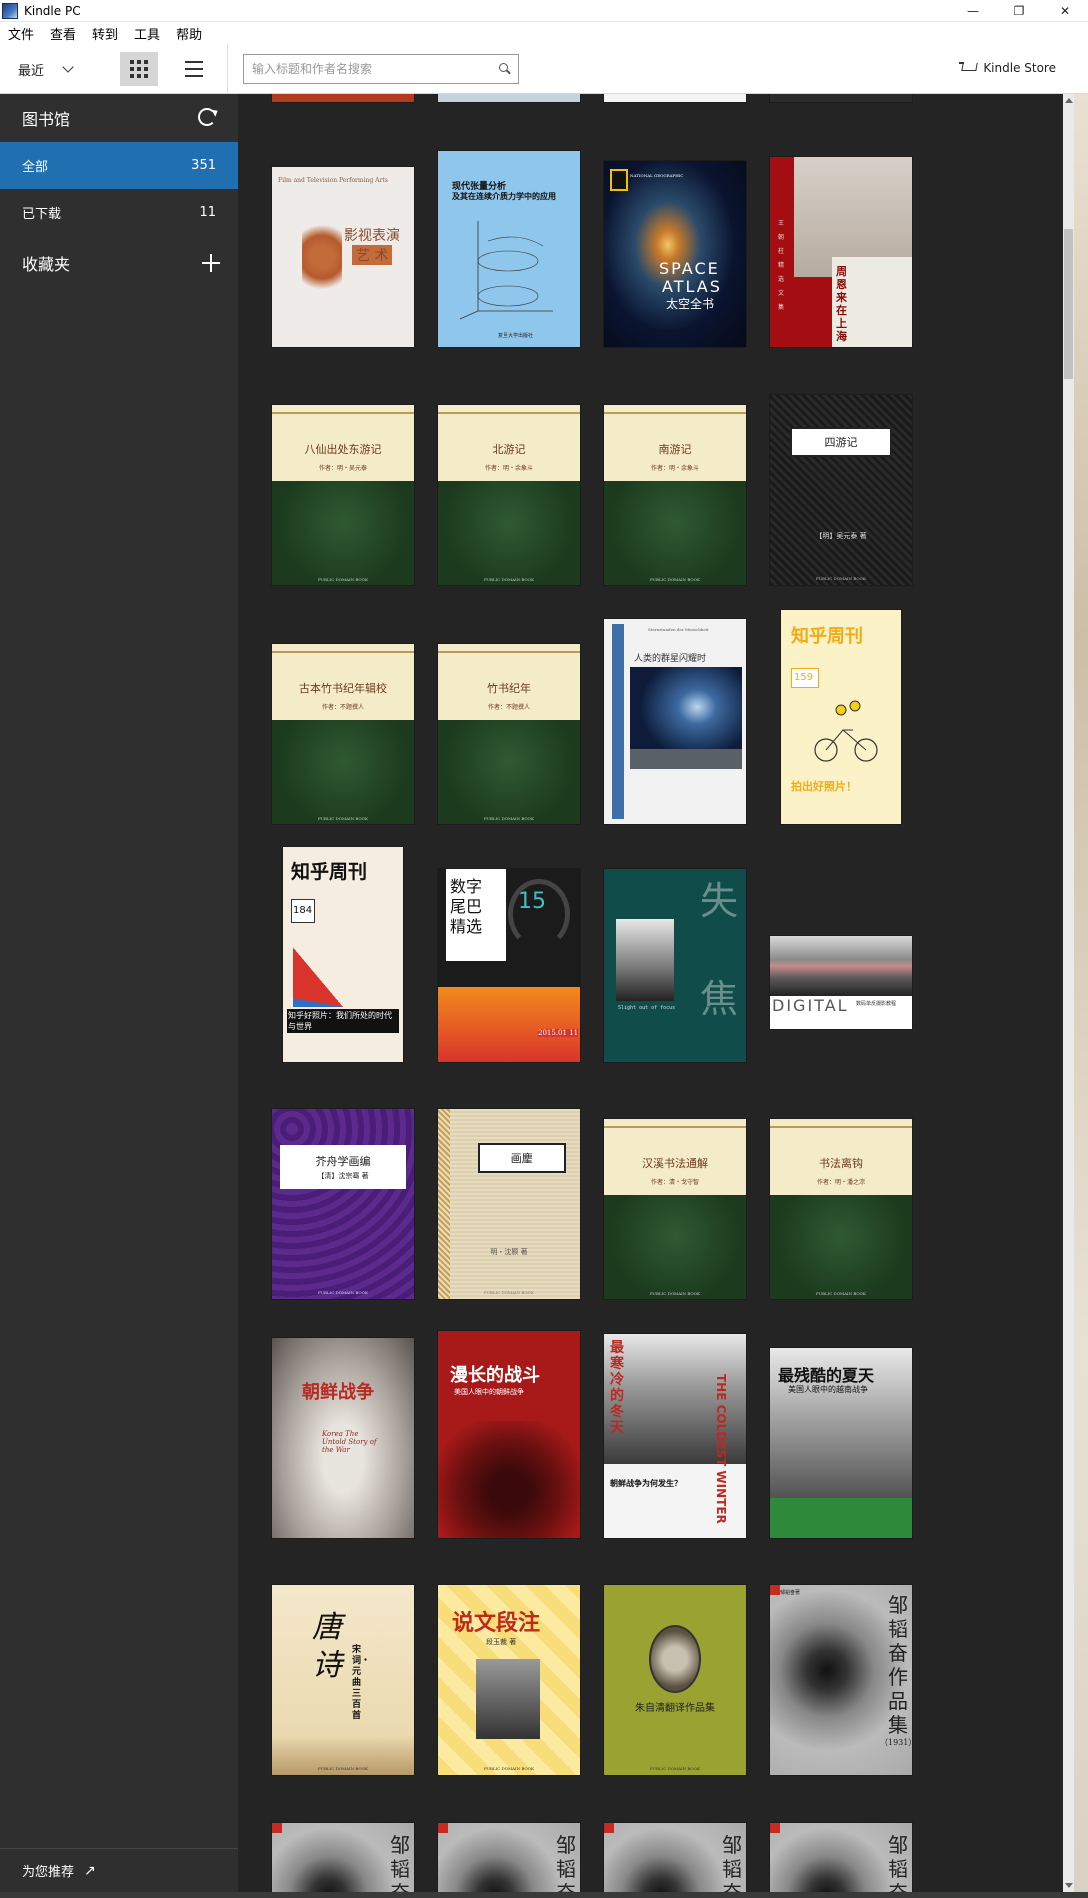 Image resolution: width=1088 pixels, height=1898 pixels. Describe the element at coordinates (372, 69) in the screenshot. I see `search-input` at that location.